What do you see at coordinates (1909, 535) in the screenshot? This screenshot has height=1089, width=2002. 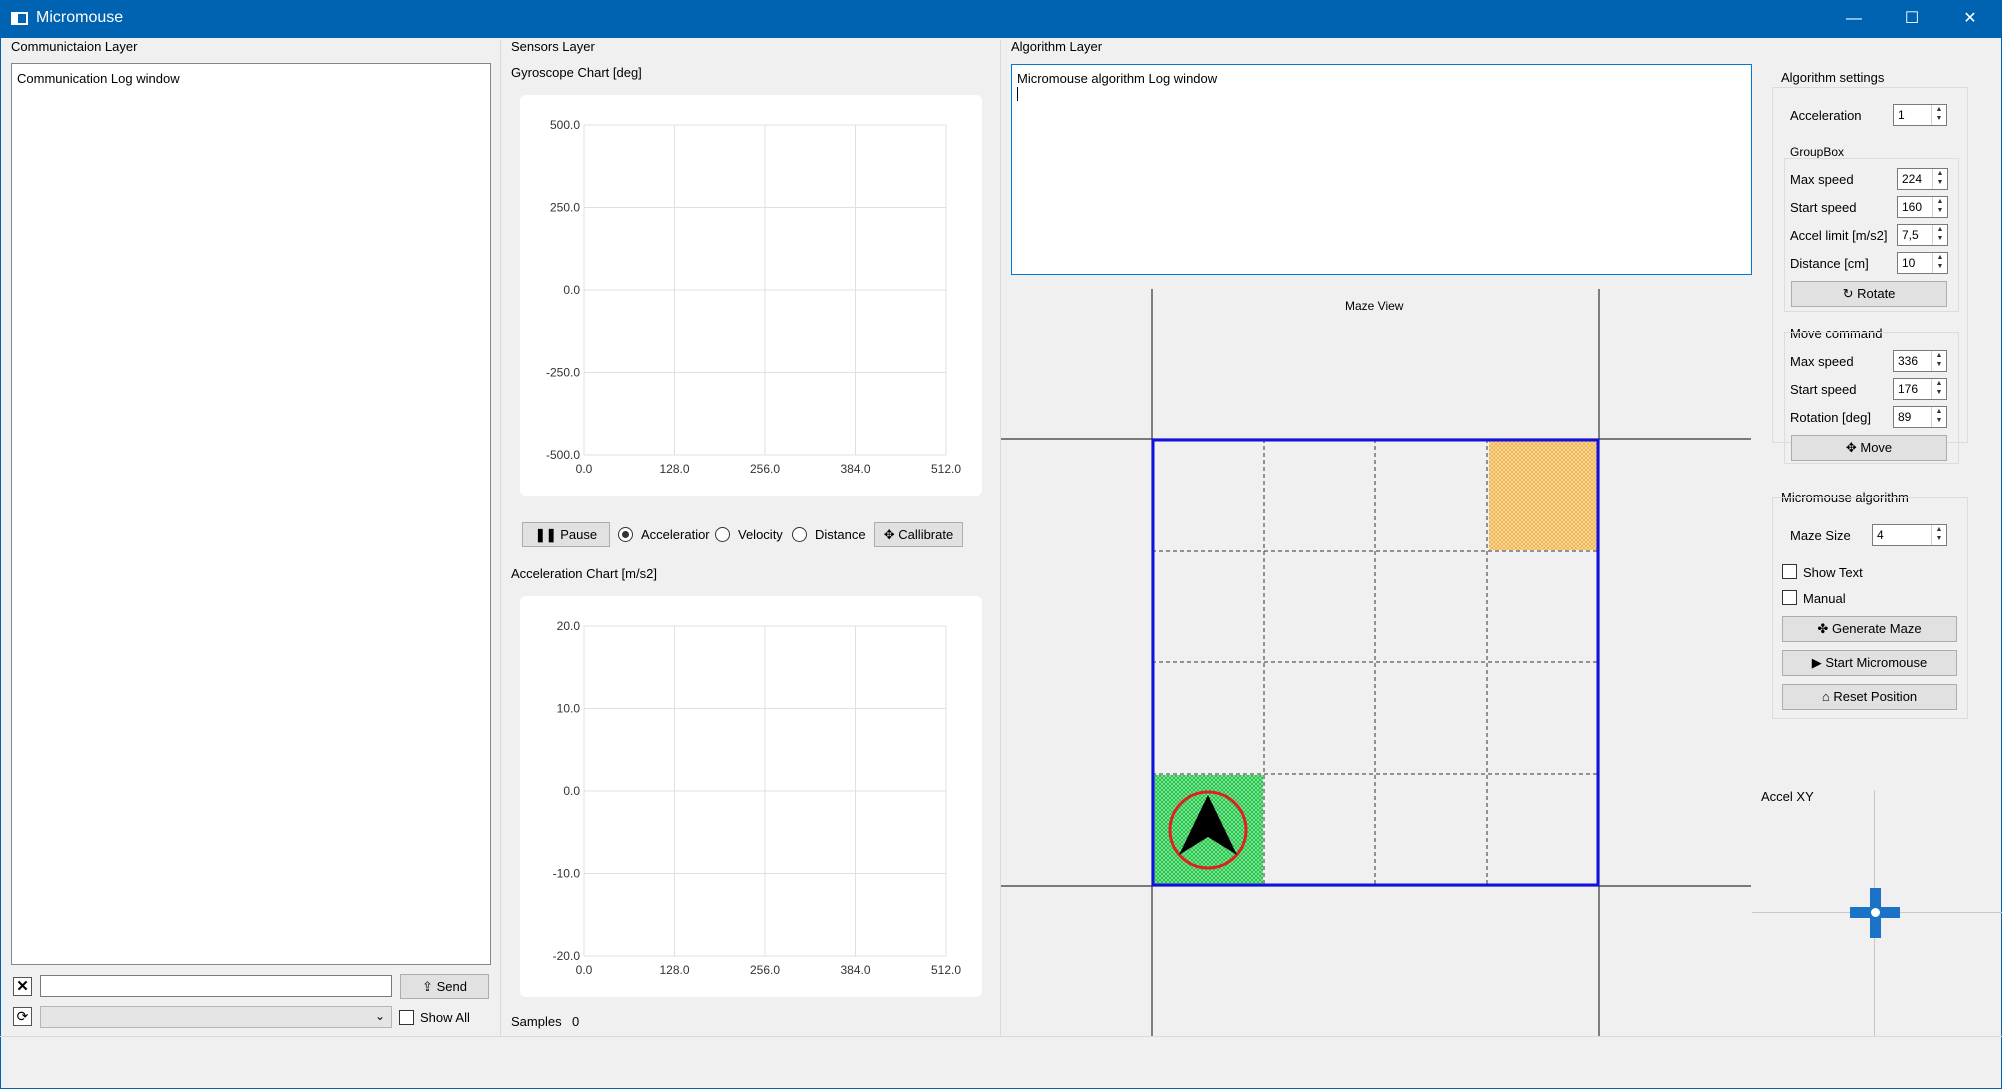 I see `maze-size-spinbox: 4 ▲ ▼` at bounding box center [1909, 535].